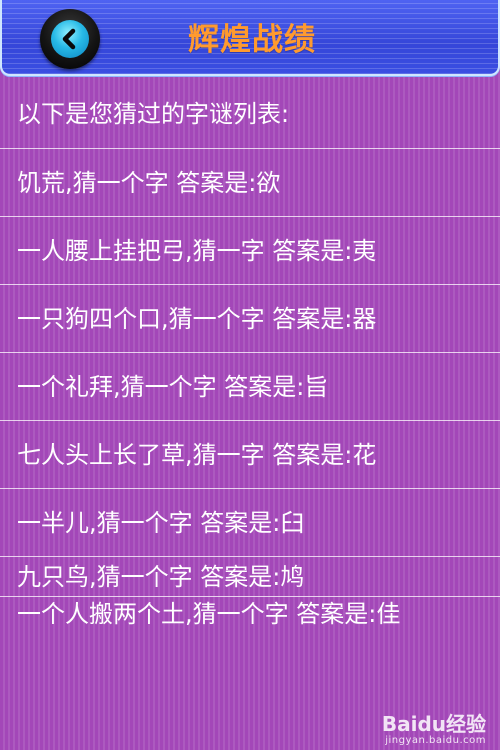 Image resolution: width=500 pixels, height=750 pixels. What do you see at coordinates (250, 114) in the screenshot?
I see `list-intro: 以下是您猜过的字谜列表:` at bounding box center [250, 114].